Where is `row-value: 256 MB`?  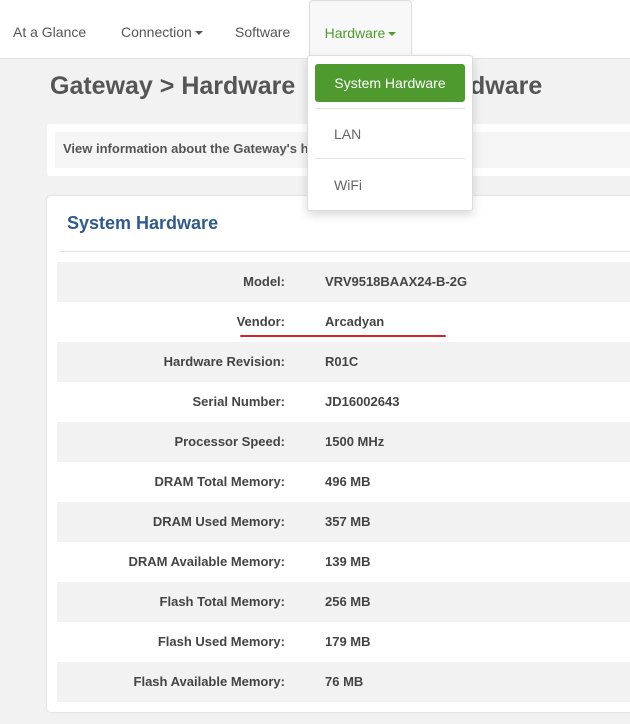
row-value: 256 MB is located at coordinates (348, 601).